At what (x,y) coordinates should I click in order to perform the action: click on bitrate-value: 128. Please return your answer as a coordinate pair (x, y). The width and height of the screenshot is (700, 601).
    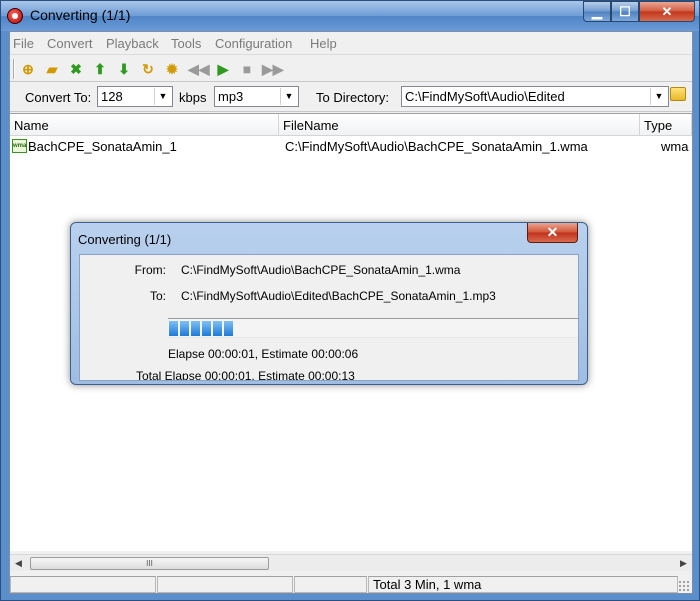
    Looking at the image, I should click on (112, 96).